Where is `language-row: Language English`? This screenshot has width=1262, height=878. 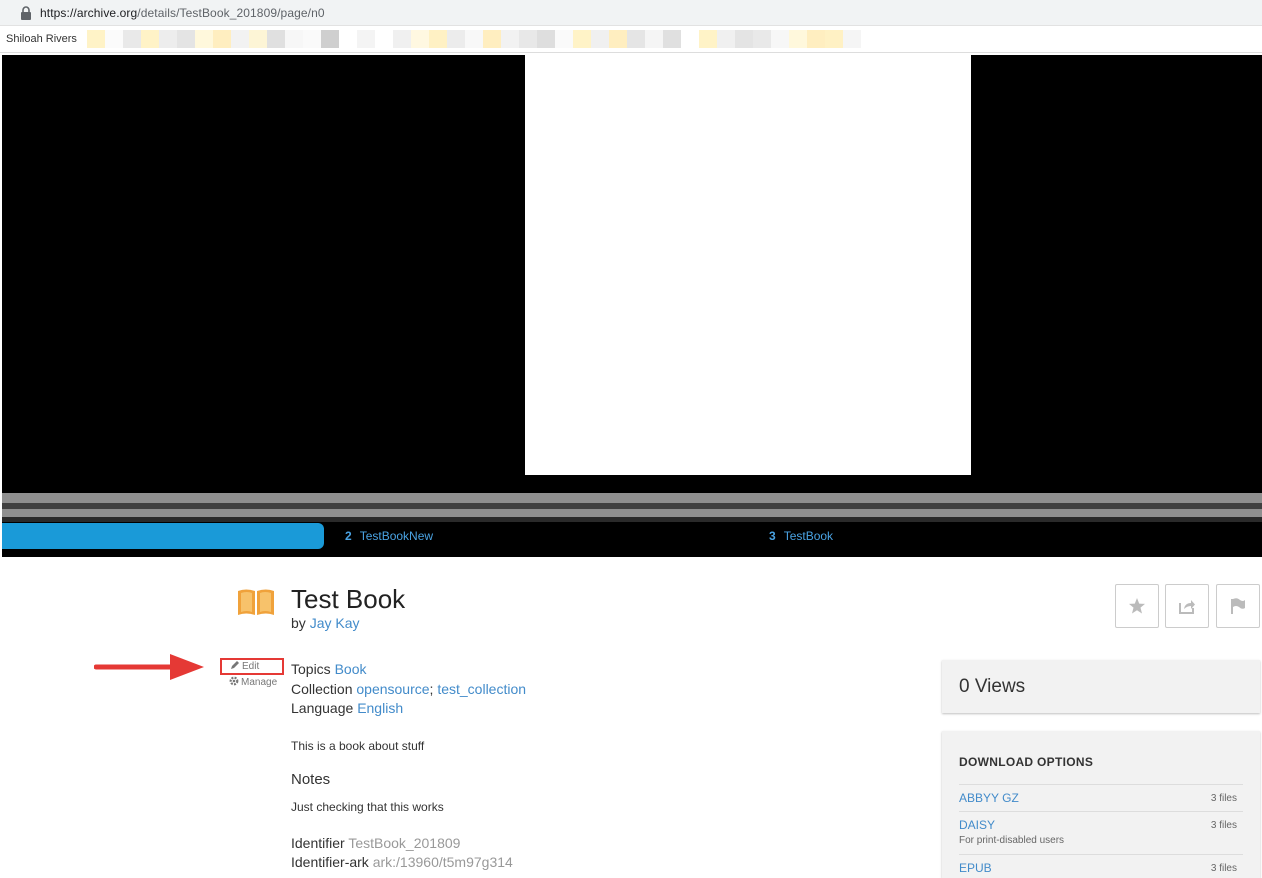 language-row: Language English is located at coordinates (347, 708).